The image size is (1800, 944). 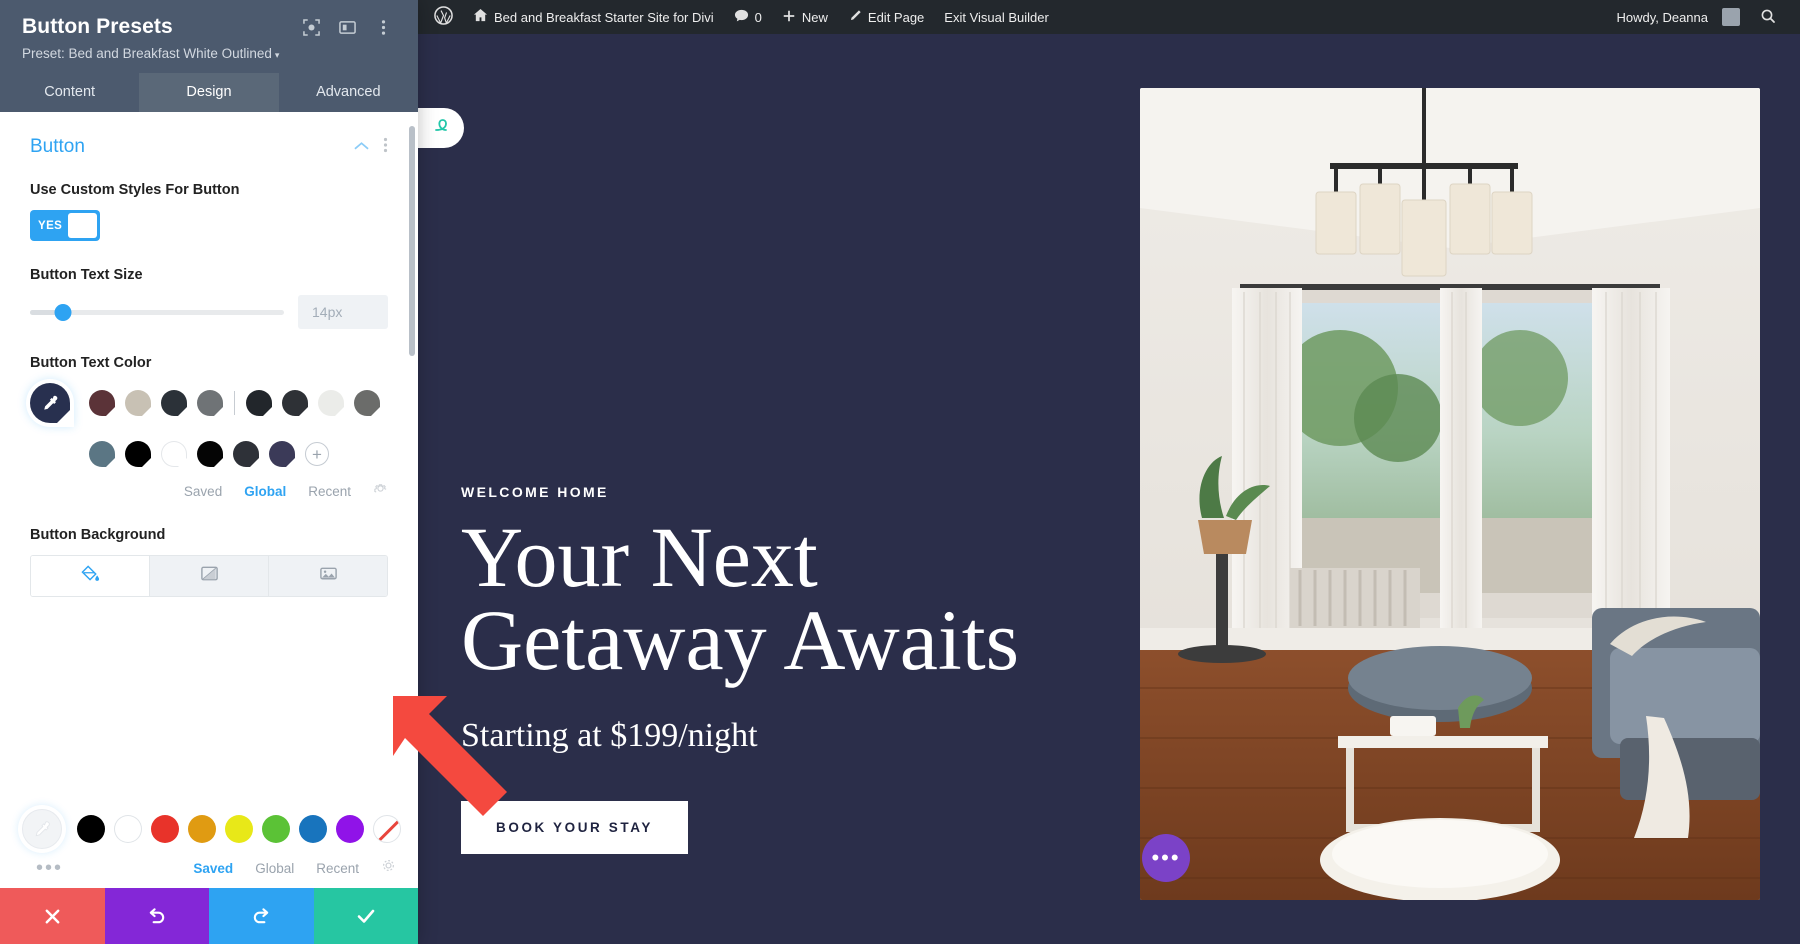 I want to click on slider-handle, so click(x=63, y=312).